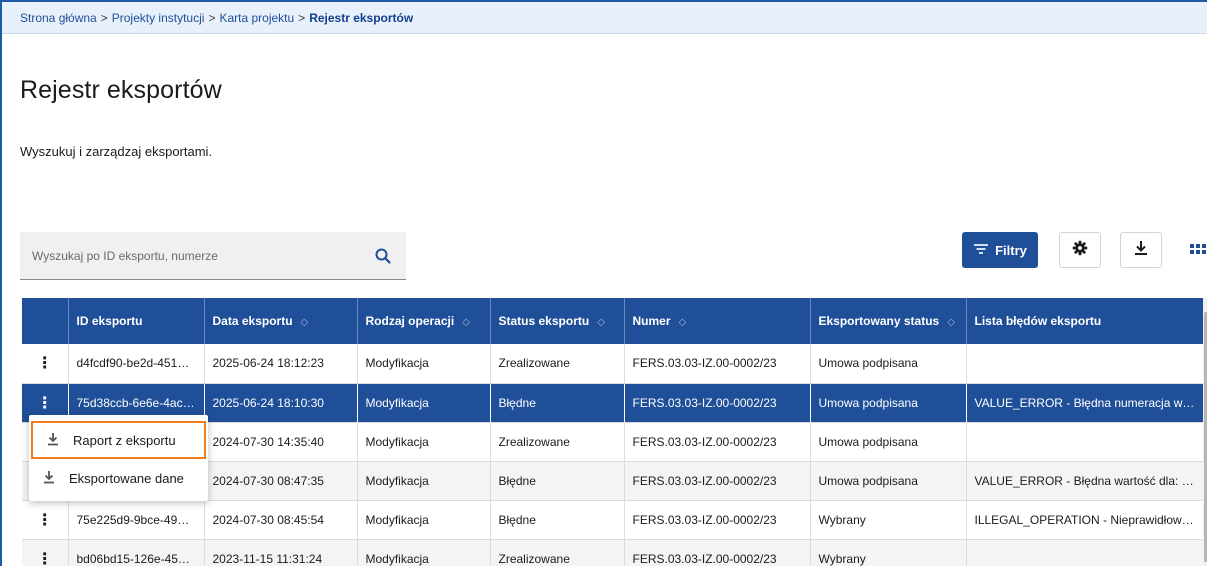 The image size is (1207, 566). Describe the element at coordinates (383, 256) in the screenshot. I see `search-icon` at that location.